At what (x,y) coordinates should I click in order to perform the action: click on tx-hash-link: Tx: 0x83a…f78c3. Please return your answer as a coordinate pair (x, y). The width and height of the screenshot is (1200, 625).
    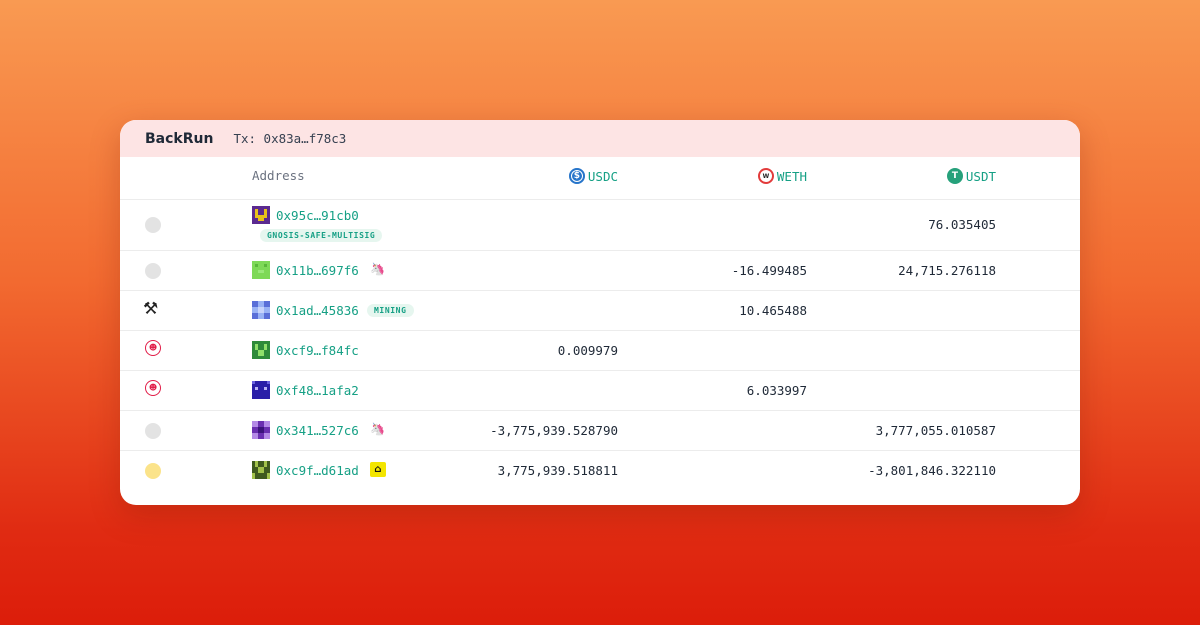
    Looking at the image, I should click on (289, 138).